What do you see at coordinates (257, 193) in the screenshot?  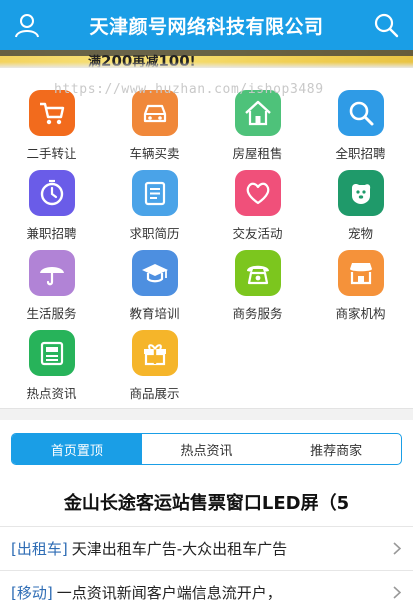 I see `heart-icon` at bounding box center [257, 193].